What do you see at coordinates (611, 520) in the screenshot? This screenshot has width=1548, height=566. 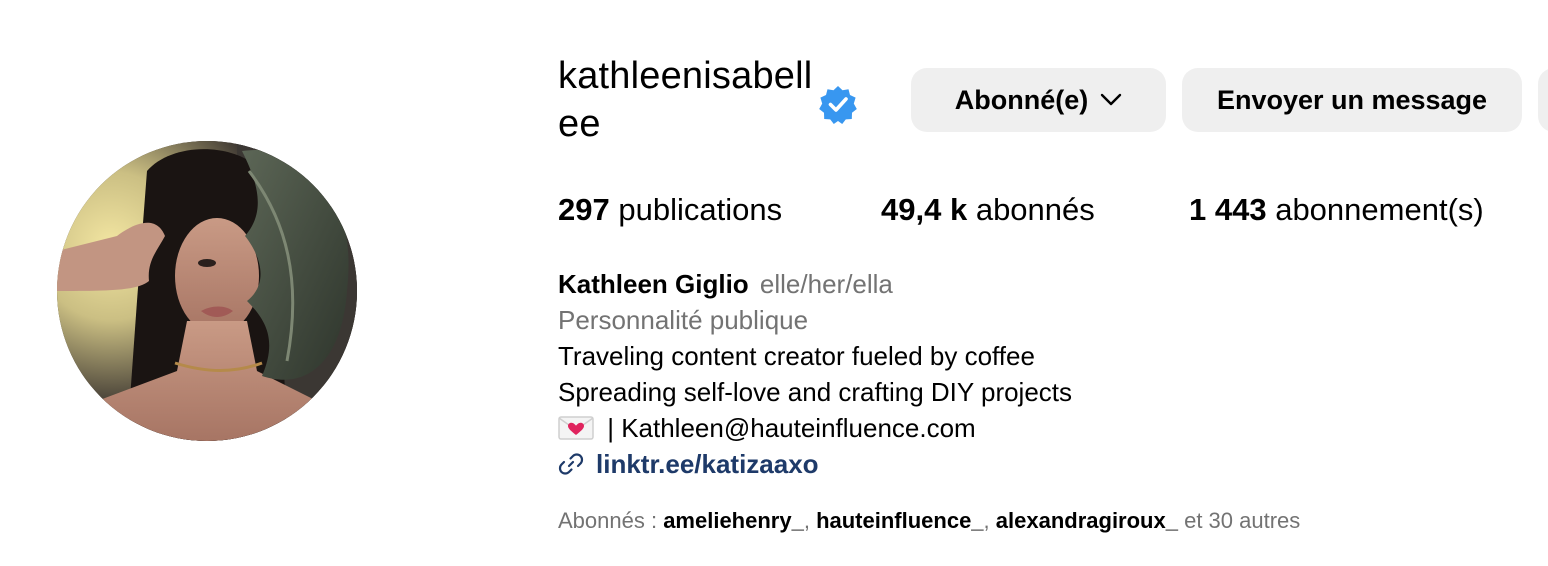 I see `followed-by-prefix: Abonnés :` at bounding box center [611, 520].